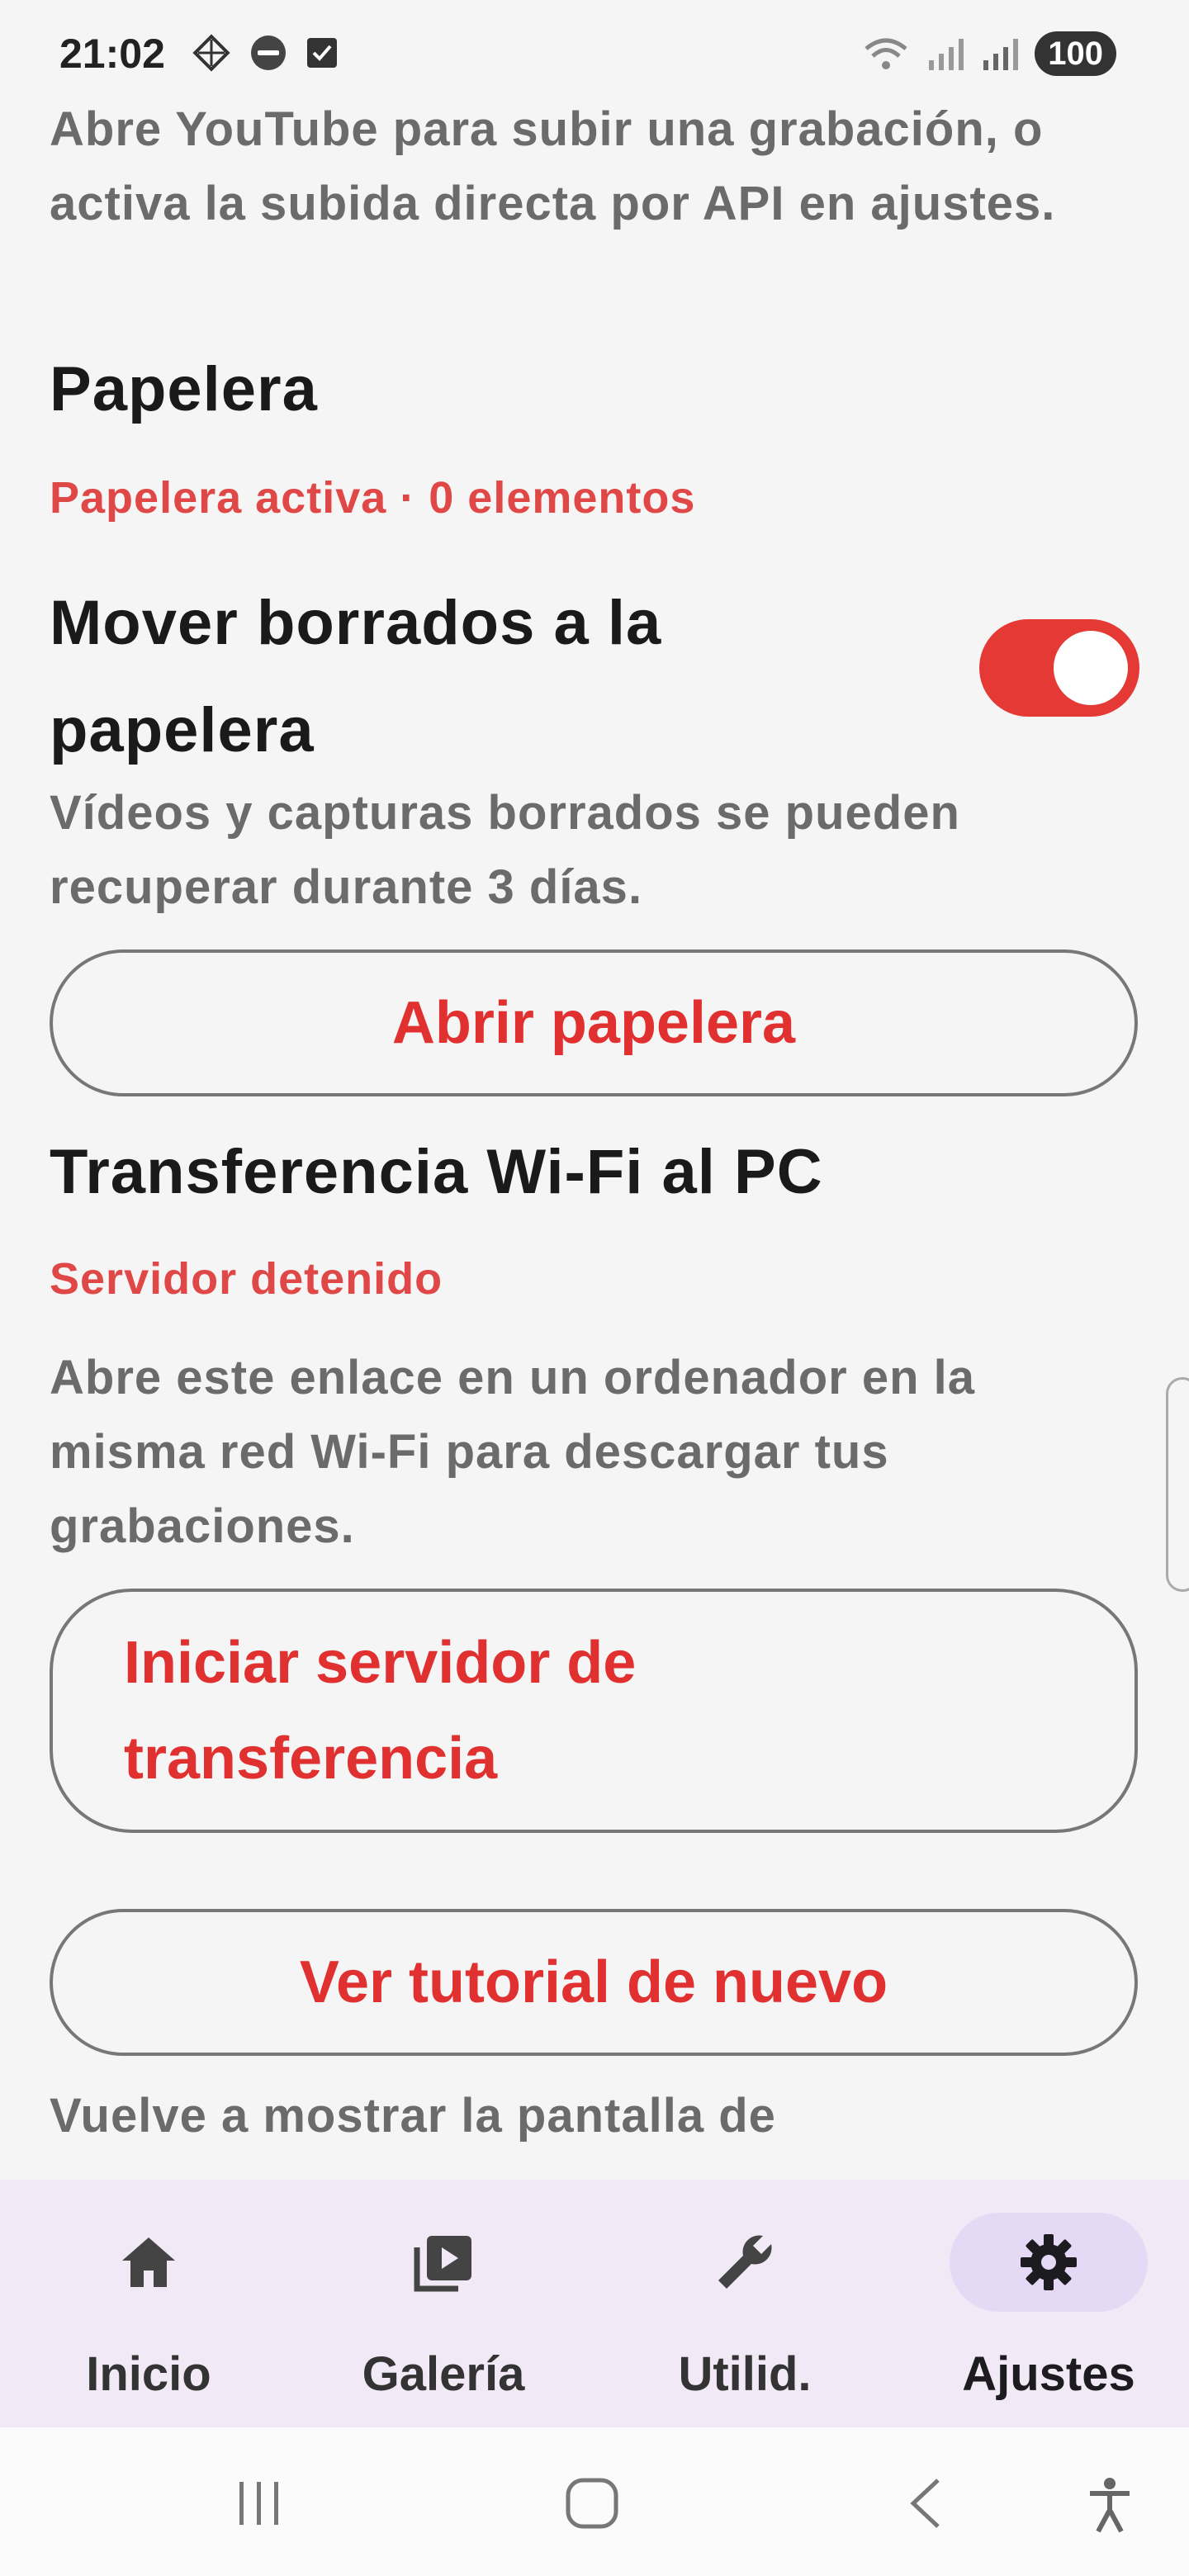 The image size is (1189, 2576). What do you see at coordinates (443, 2374) in the screenshot?
I see `nav-label-galeria: Galería` at bounding box center [443, 2374].